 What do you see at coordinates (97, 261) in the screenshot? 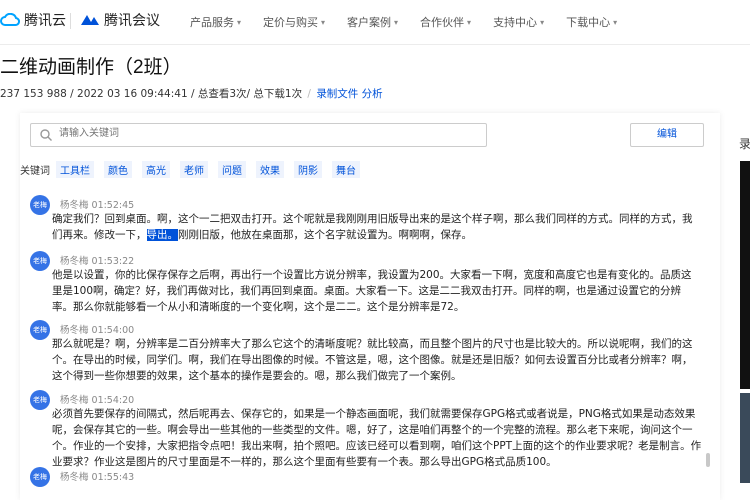
I see `speaker-timestamp: 杨冬梅 01:53:22` at bounding box center [97, 261].